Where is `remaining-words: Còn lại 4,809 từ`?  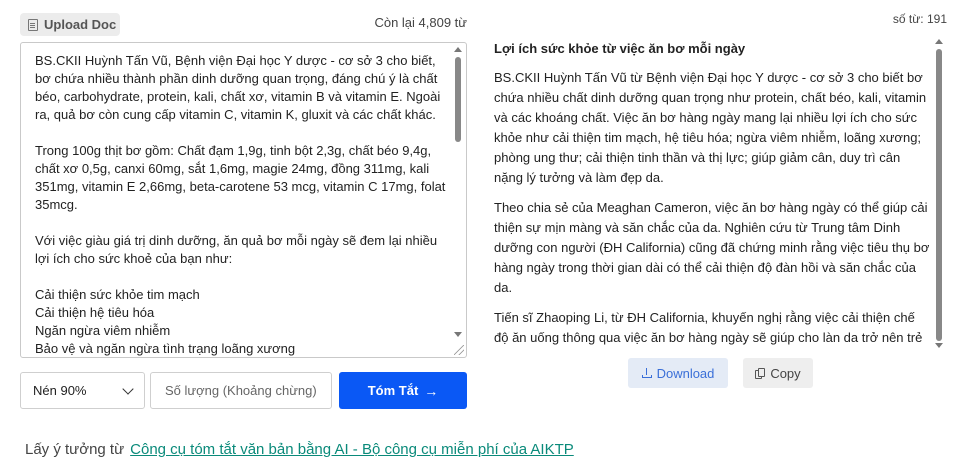
remaining-words: Còn lại 4,809 từ is located at coordinates (420, 22).